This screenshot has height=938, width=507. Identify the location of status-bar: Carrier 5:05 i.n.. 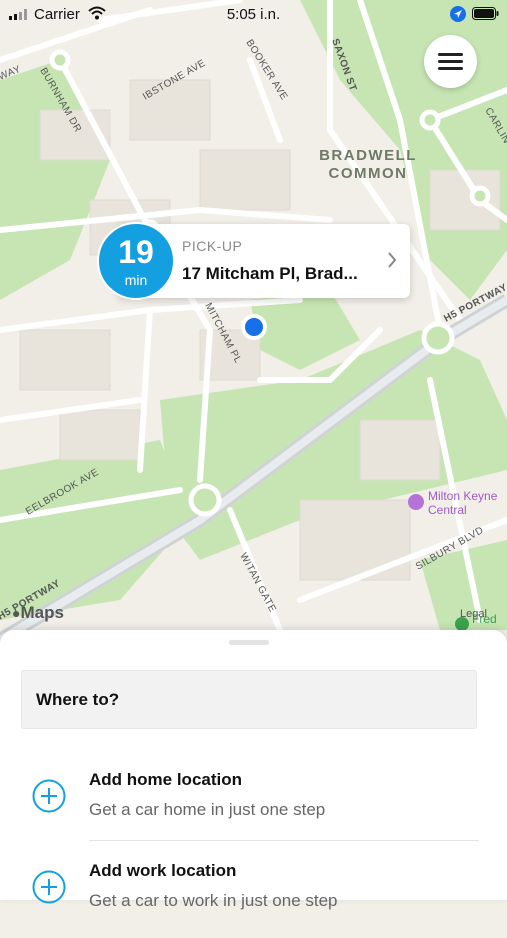
(253, 14).